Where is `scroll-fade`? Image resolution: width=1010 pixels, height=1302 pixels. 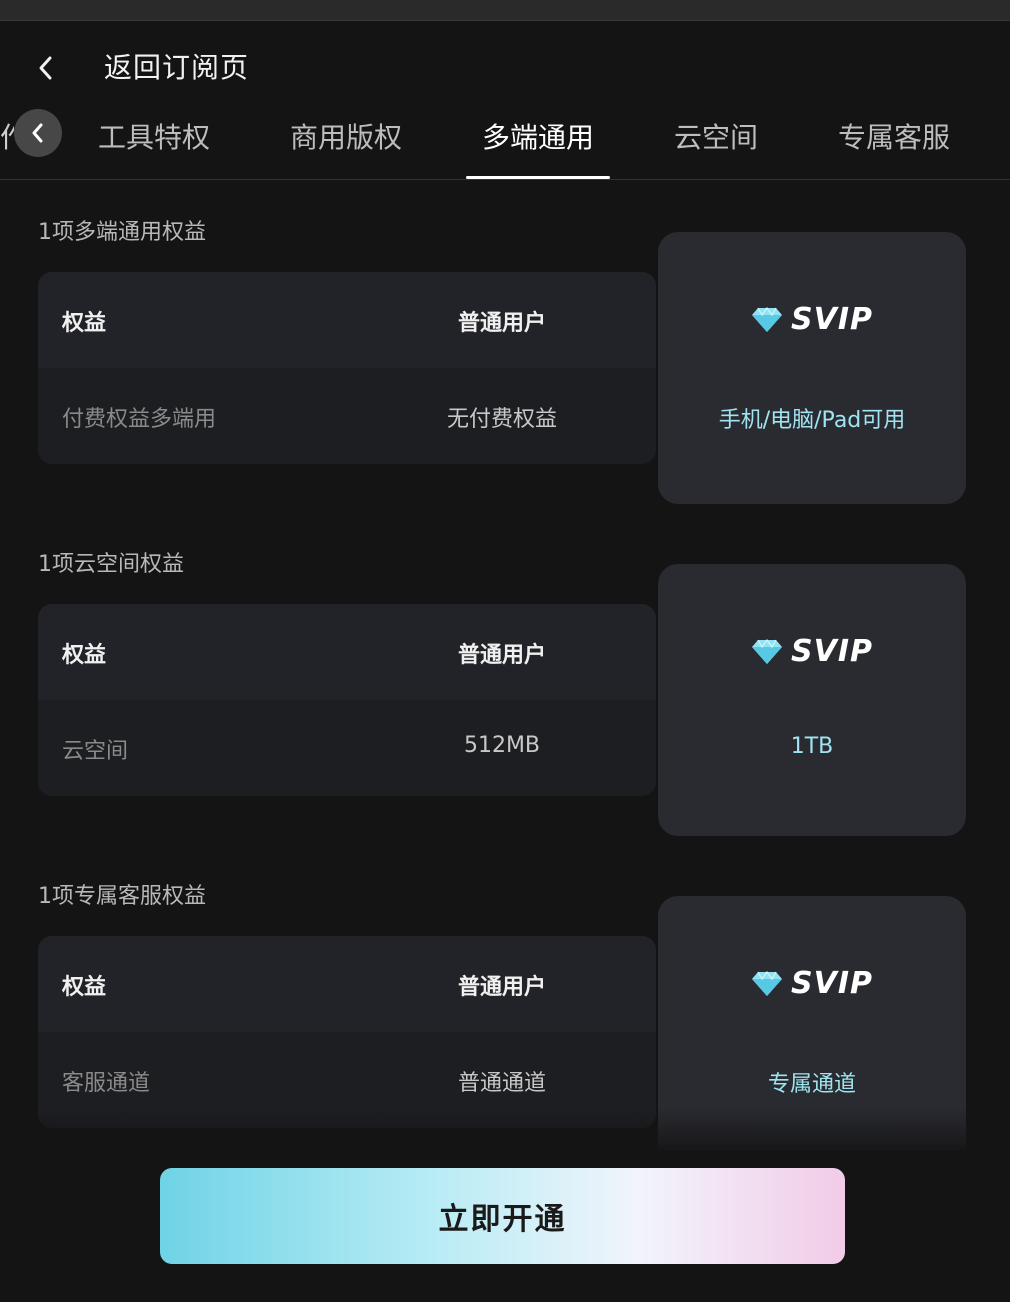 scroll-fade is located at coordinates (505, 1132).